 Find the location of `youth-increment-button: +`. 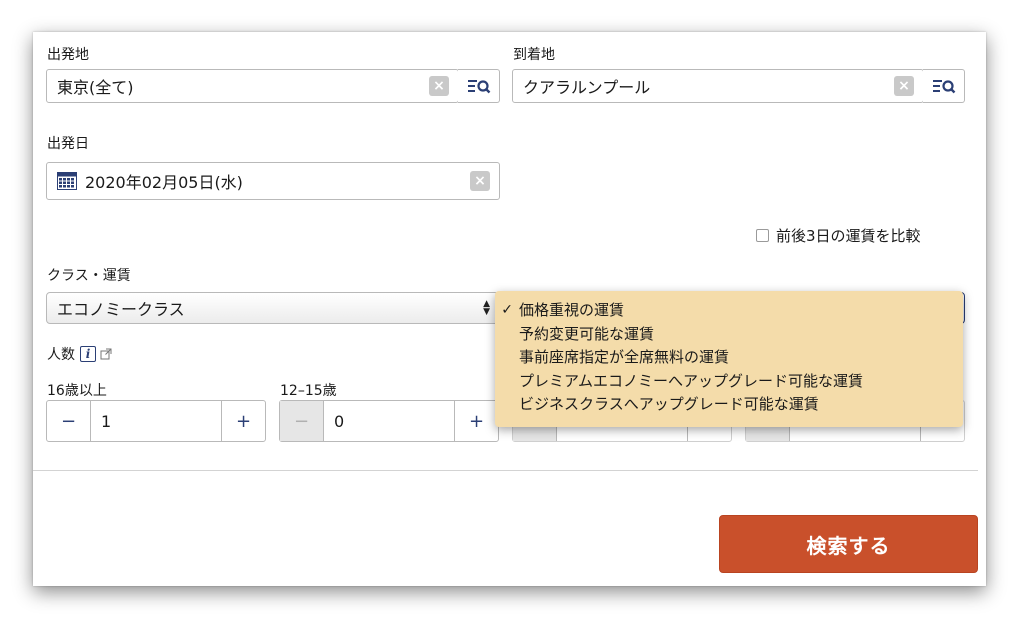

youth-increment-button: + is located at coordinates (476, 421).